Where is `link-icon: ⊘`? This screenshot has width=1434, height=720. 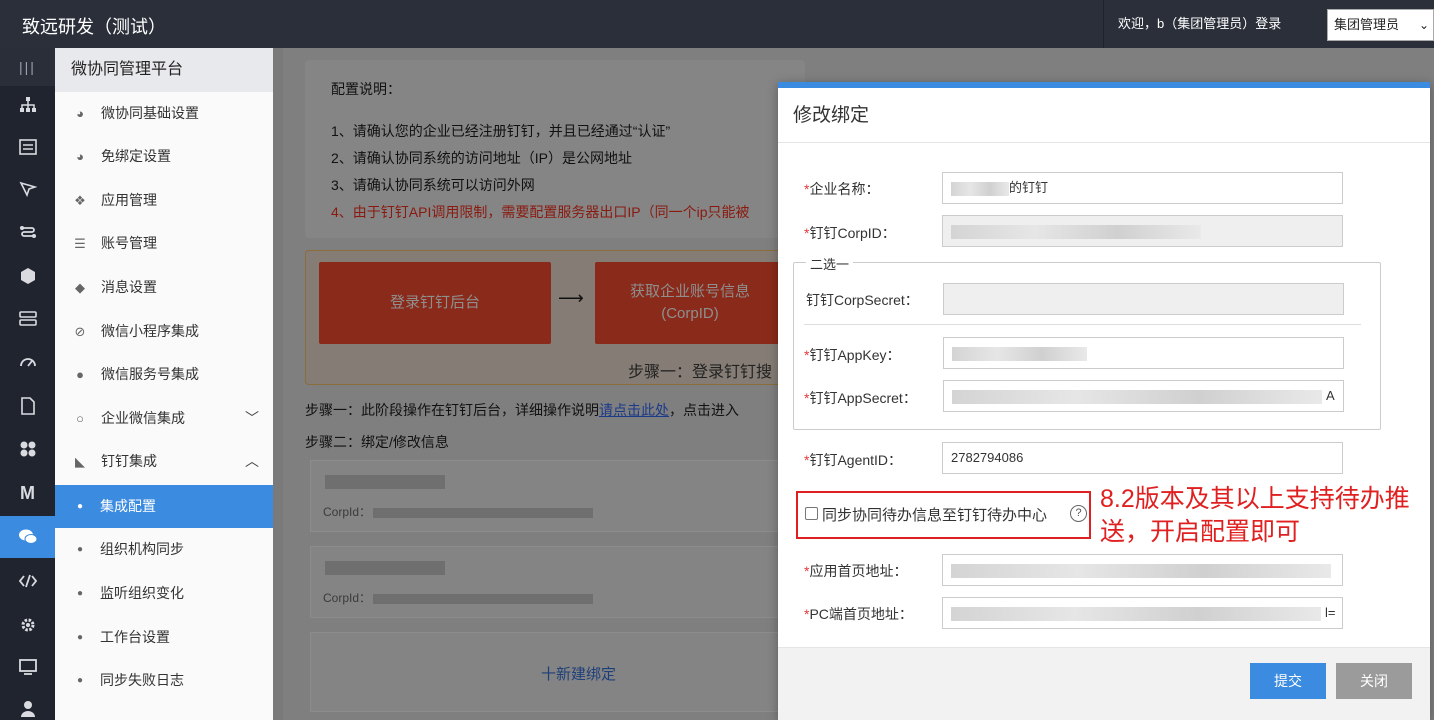
link-icon: ⊘ is located at coordinates (80, 331).